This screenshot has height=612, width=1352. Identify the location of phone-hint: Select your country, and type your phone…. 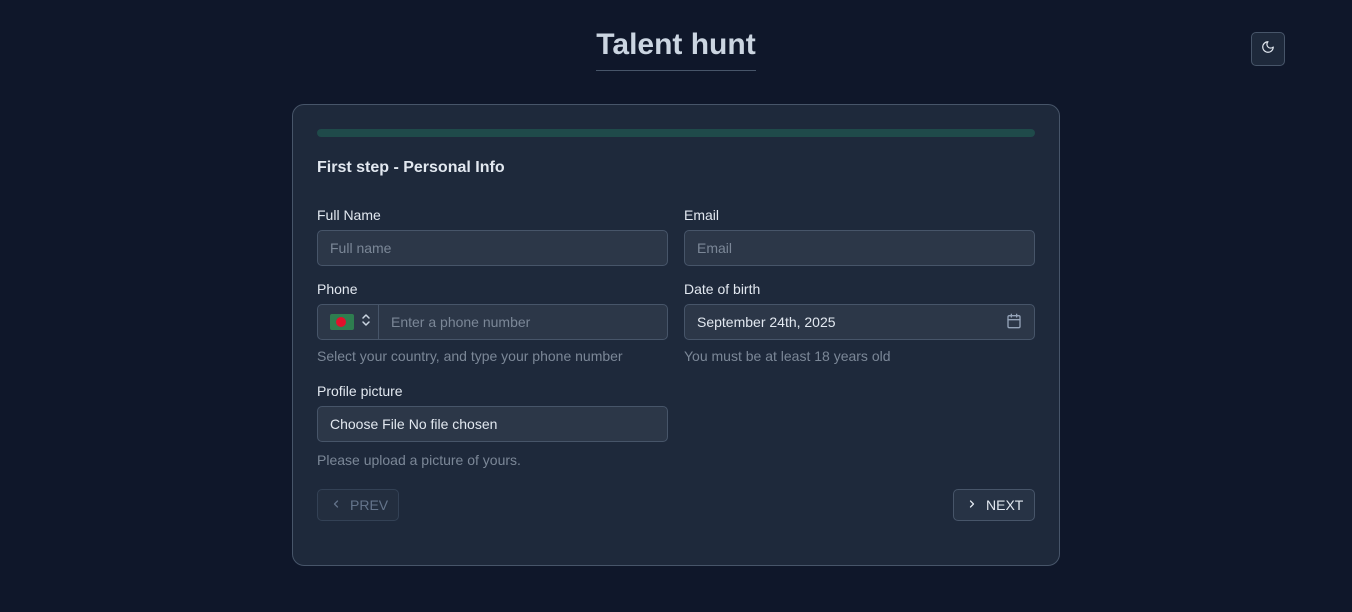
(470, 356).